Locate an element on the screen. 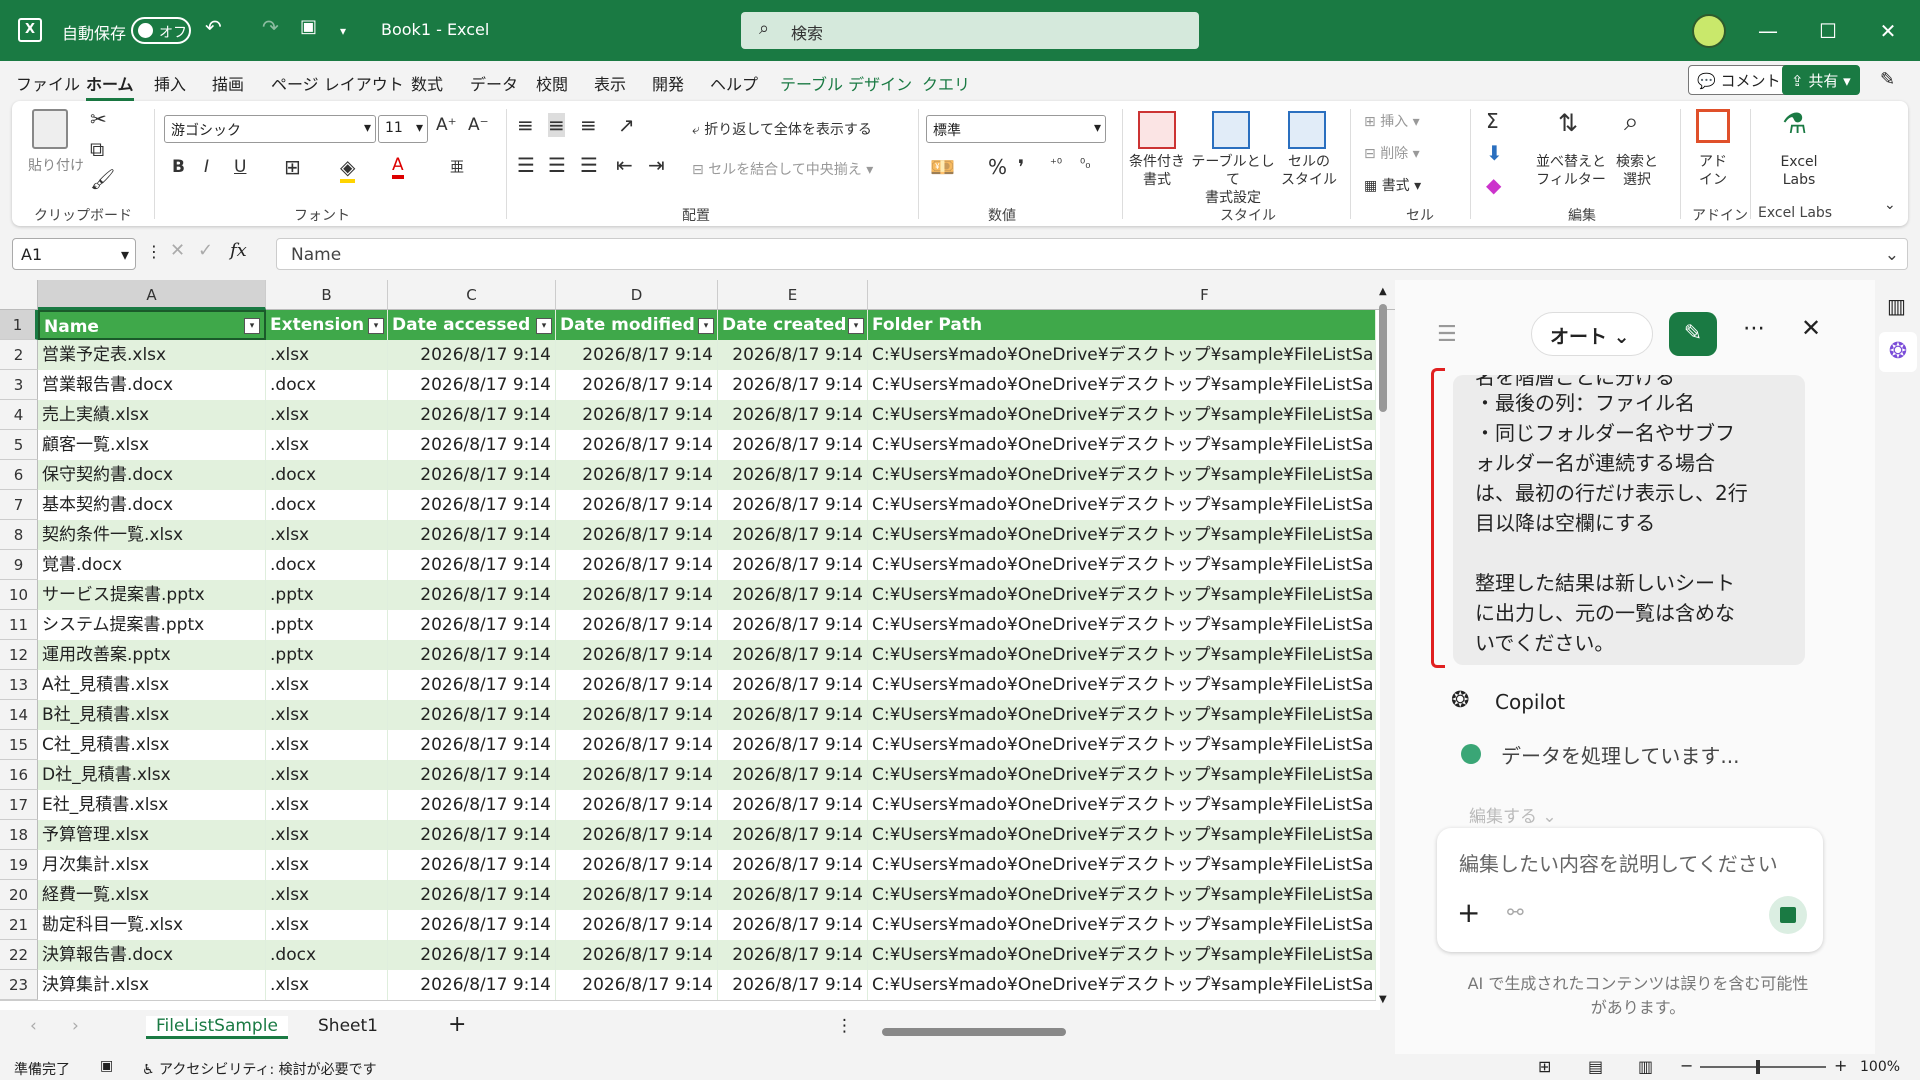 This screenshot has width=1920, height=1080. zoom-in-icon: + is located at coordinates (1840, 1065).